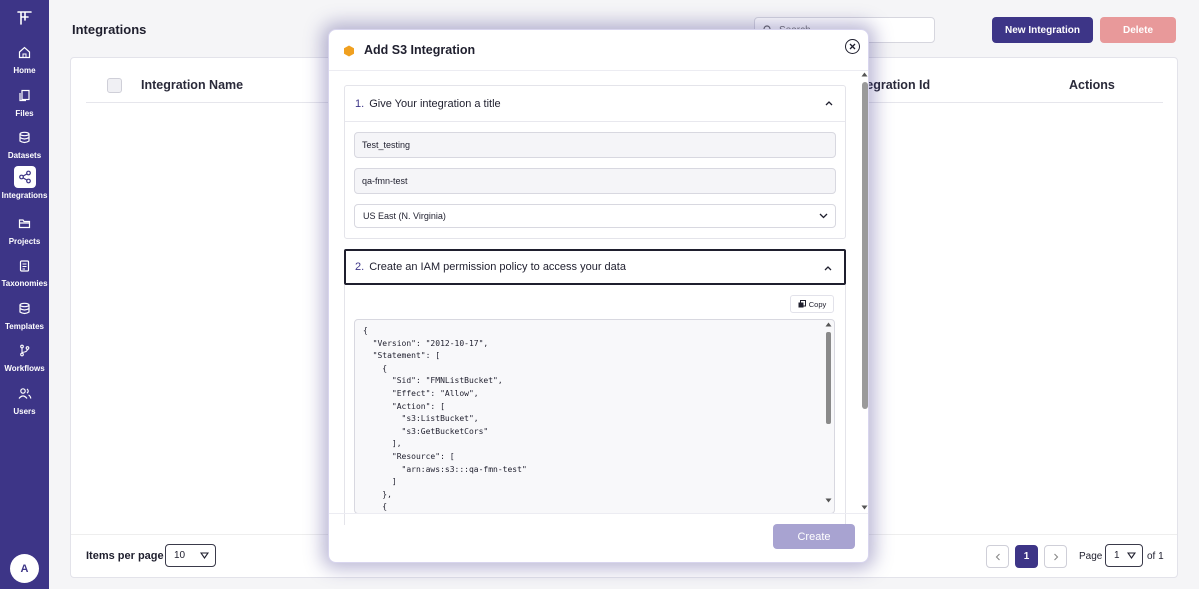 Image resolution: width=1199 pixels, height=589 pixels. What do you see at coordinates (360, 267) in the screenshot?
I see `step-number: 2.` at bounding box center [360, 267].